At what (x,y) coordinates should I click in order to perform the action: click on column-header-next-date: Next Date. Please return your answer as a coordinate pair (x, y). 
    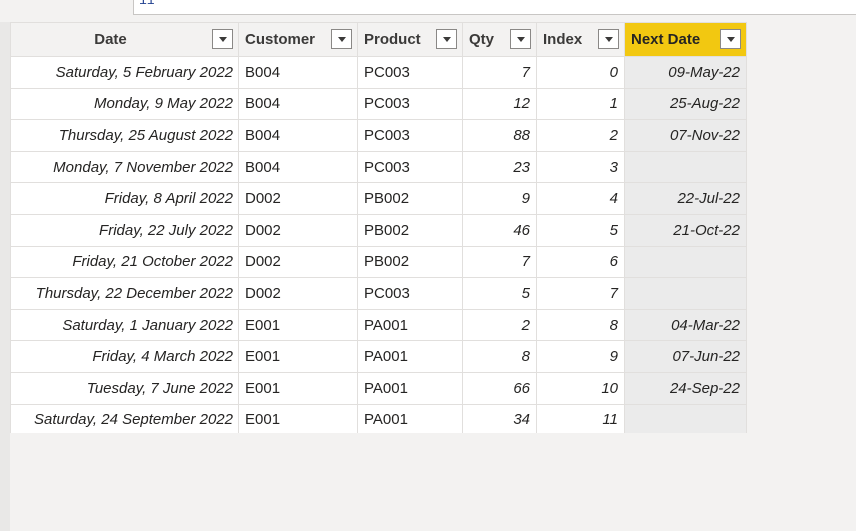
    Looking at the image, I should click on (685, 39).